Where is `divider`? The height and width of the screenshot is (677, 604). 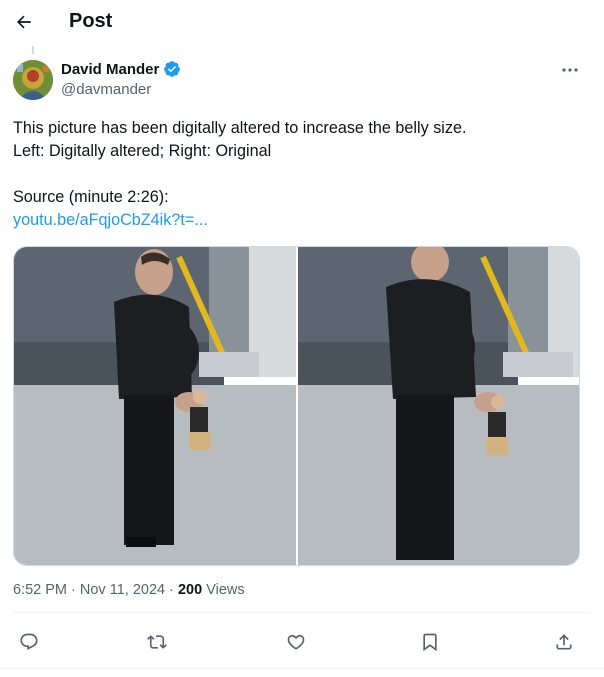
divider is located at coordinates (302, 612).